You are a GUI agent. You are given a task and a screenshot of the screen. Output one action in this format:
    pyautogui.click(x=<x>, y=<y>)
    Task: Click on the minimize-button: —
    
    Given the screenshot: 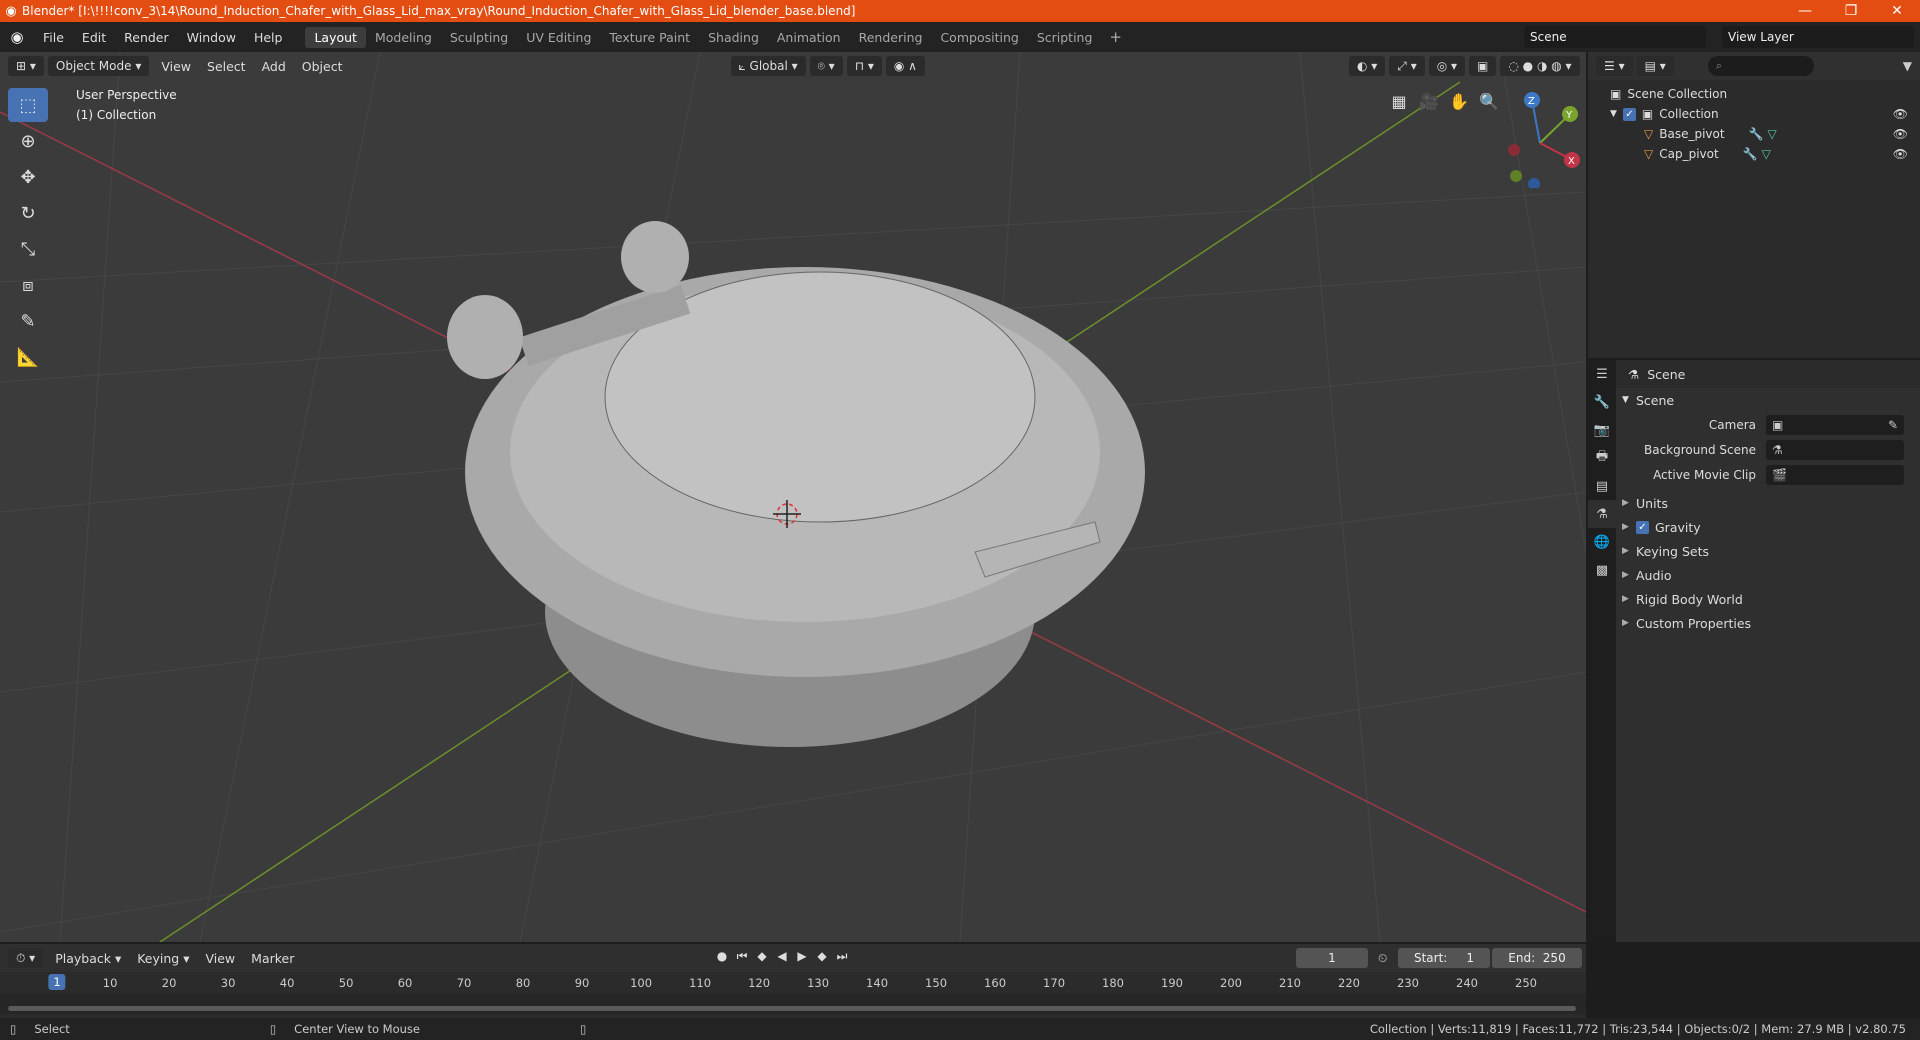 What is the action you would take?
    pyautogui.click(x=1805, y=11)
    